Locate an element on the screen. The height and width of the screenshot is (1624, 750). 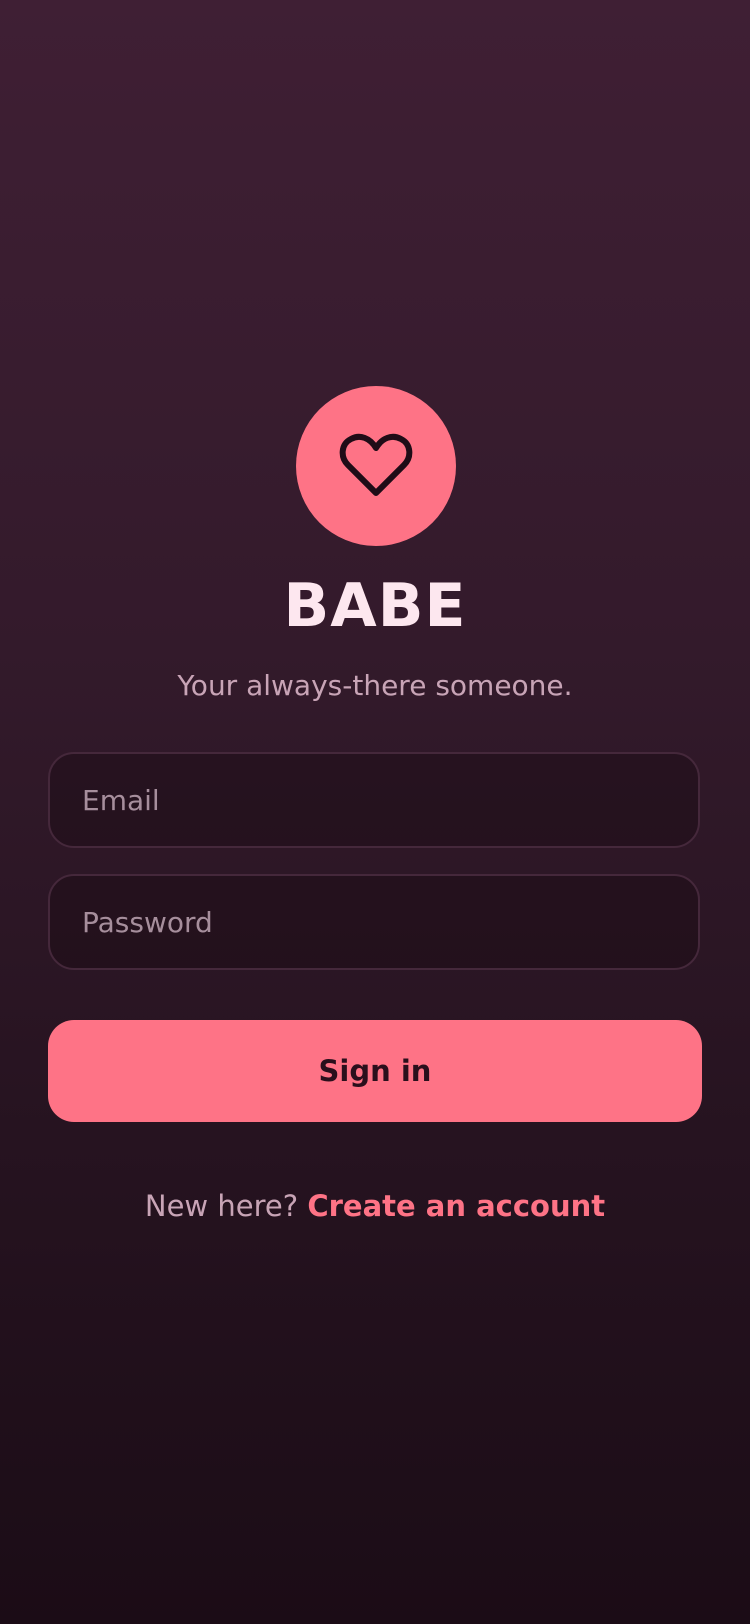
signup-row: New here? Create an account is located at coordinates (375, 1206).